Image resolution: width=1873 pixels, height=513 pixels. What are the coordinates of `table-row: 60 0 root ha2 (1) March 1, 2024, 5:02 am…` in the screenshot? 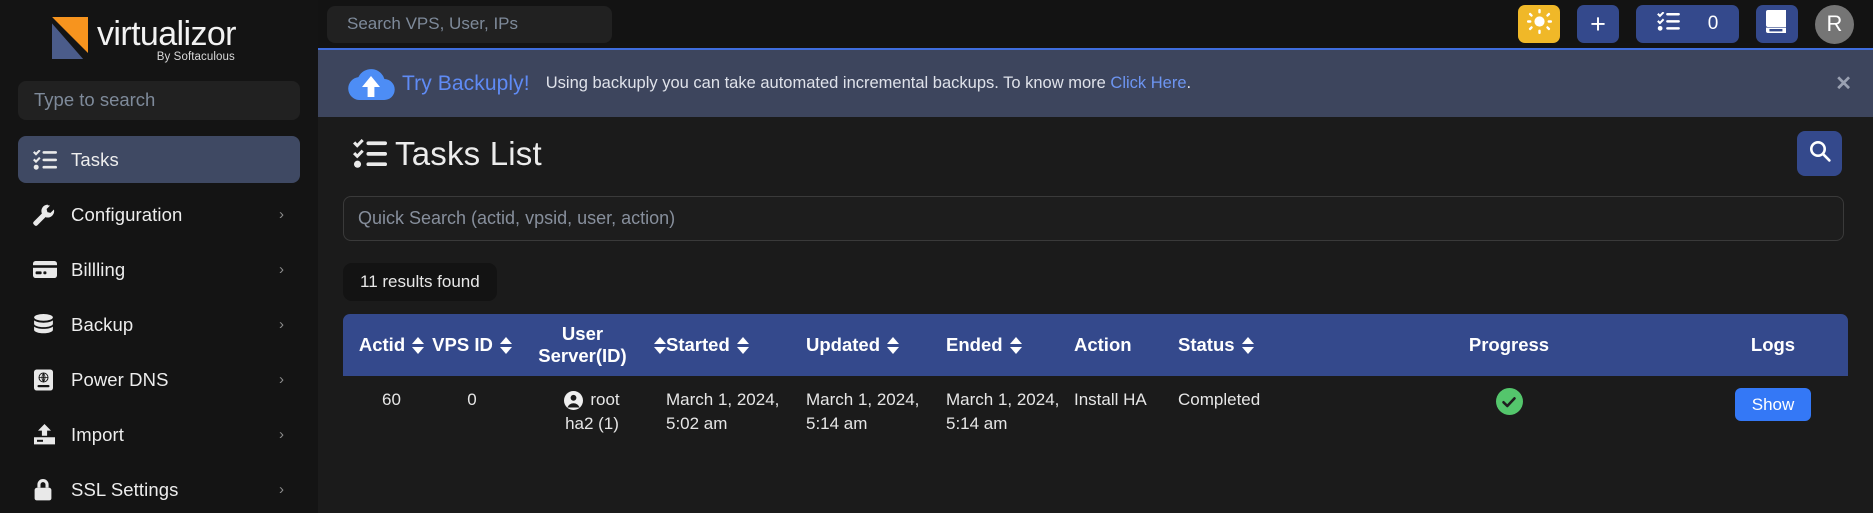 It's located at (1095, 406).